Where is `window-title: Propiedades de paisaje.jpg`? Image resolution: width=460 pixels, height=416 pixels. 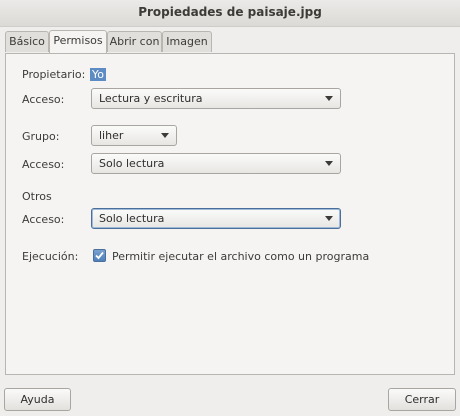 window-title: Propiedades de paisaje.jpg is located at coordinates (230, 13).